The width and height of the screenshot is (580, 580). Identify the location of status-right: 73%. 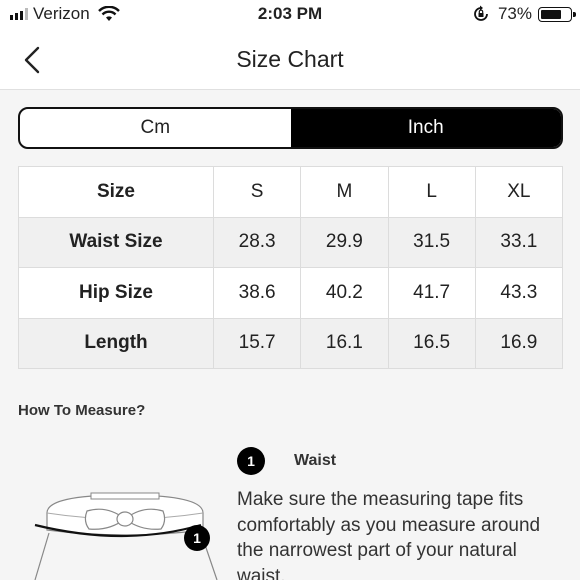
(524, 14).